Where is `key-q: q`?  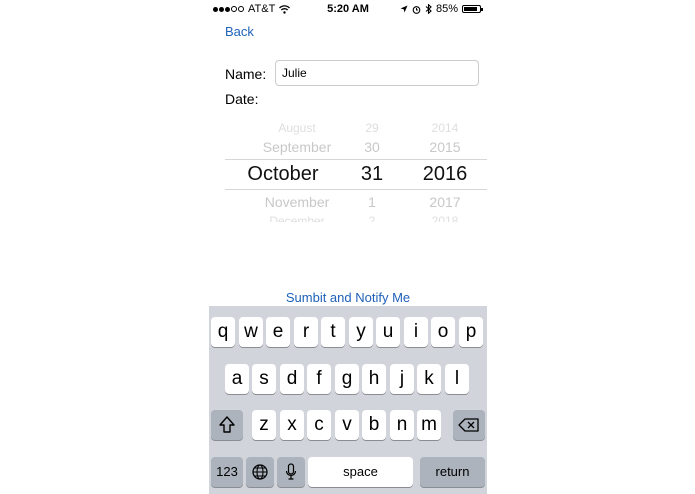
key-q: q is located at coordinates (223, 332).